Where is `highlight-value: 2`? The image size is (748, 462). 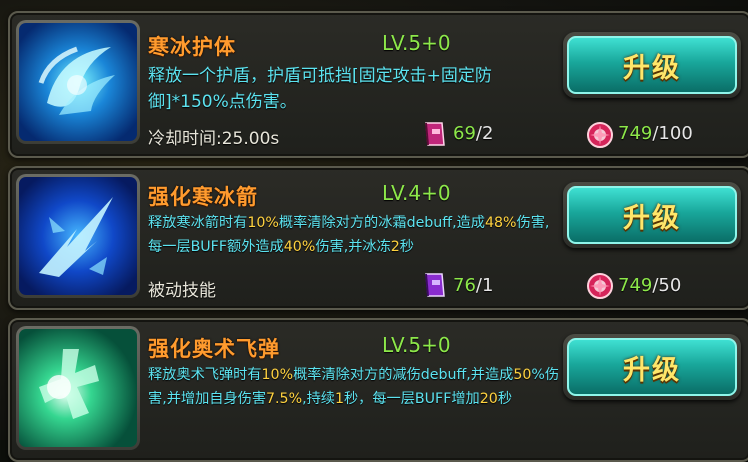 highlight-value: 2 is located at coordinates (395, 247).